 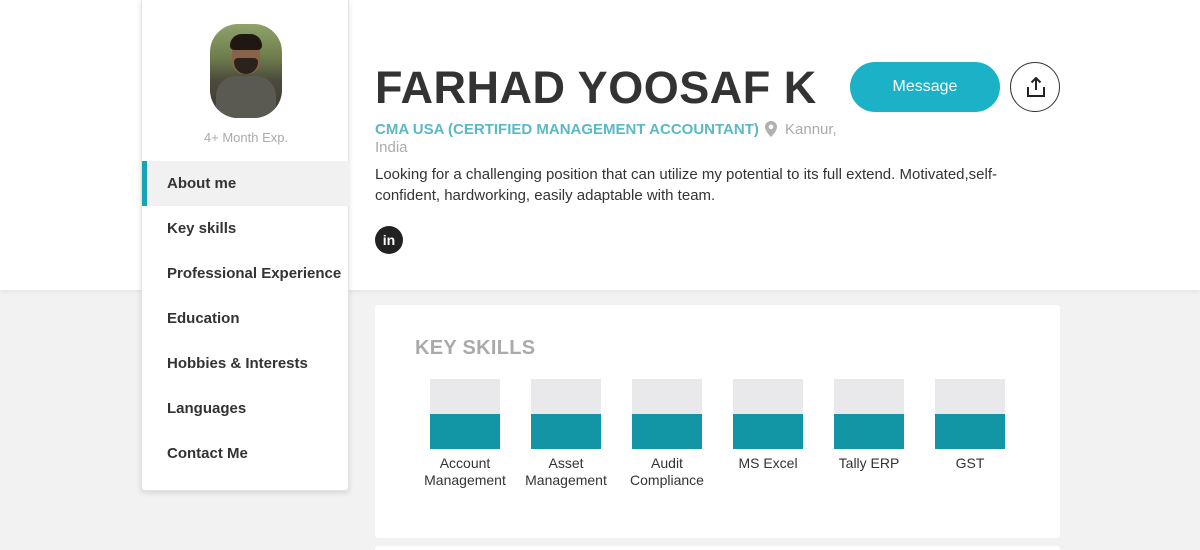 What do you see at coordinates (970, 463) in the screenshot?
I see `skill-label: GST` at bounding box center [970, 463].